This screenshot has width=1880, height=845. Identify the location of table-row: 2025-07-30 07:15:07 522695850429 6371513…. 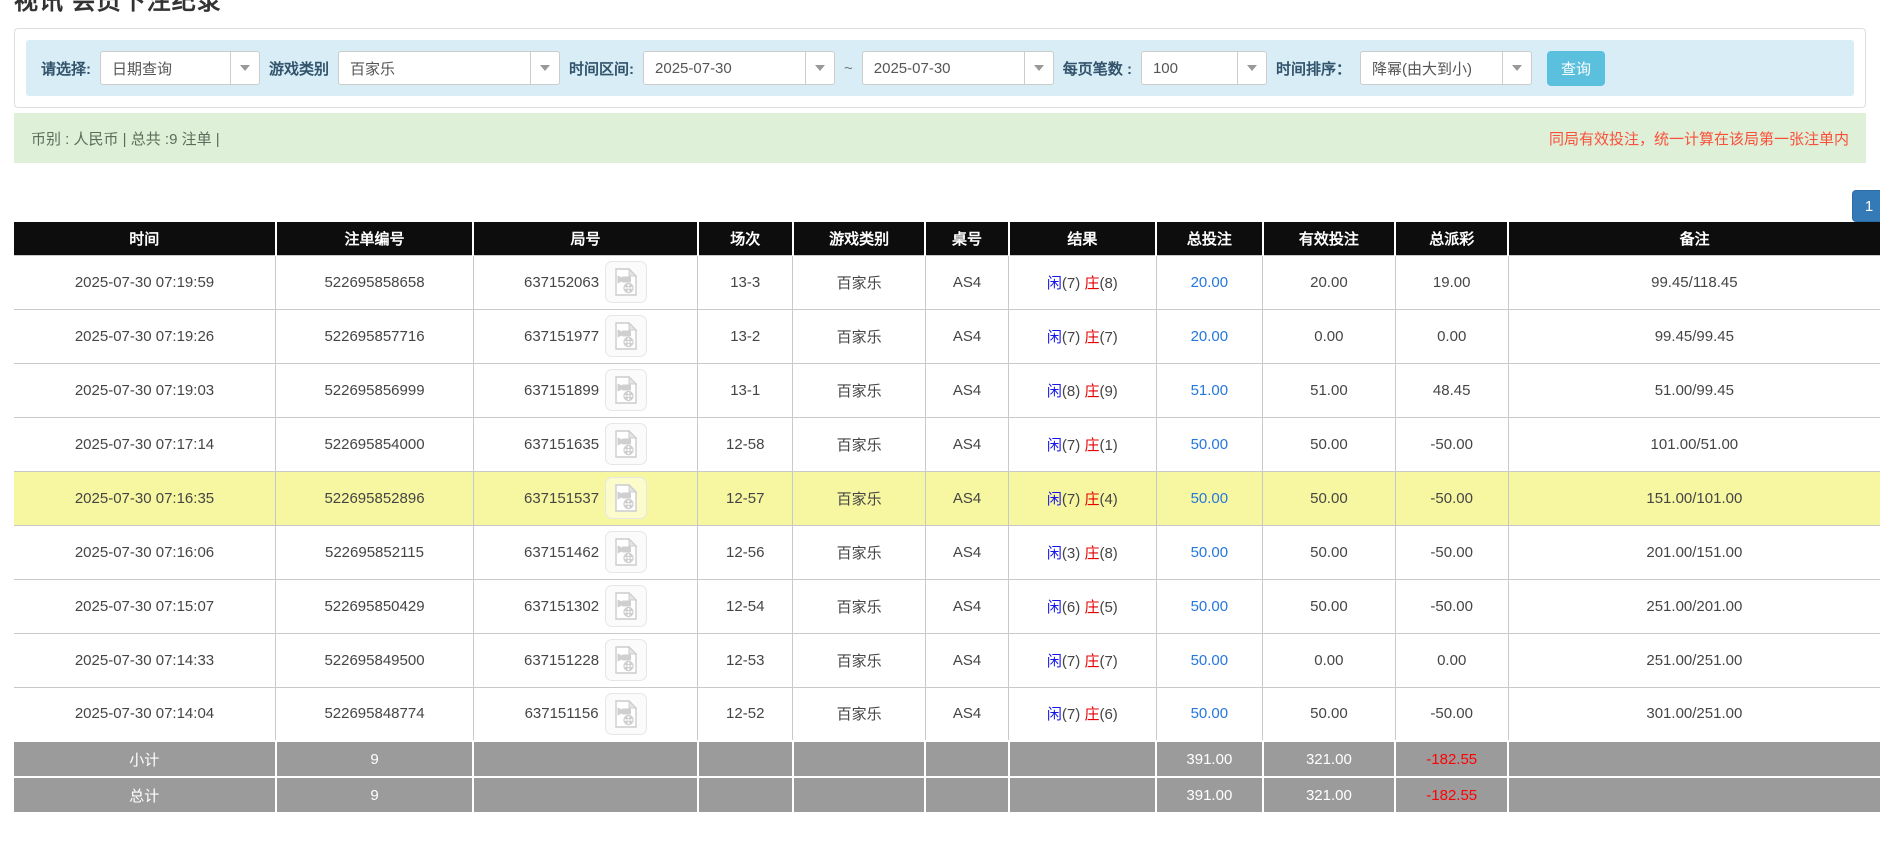
(947, 606).